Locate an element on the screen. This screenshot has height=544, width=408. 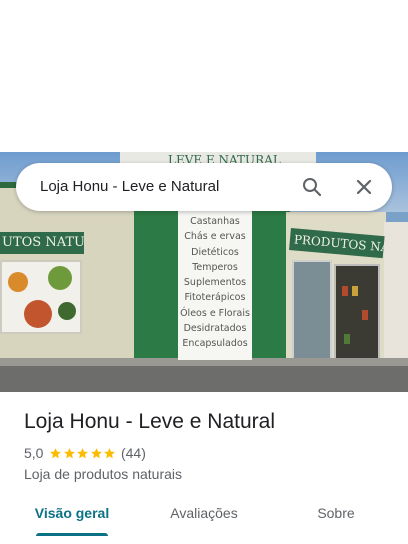
road is located at coordinates (204, 379).